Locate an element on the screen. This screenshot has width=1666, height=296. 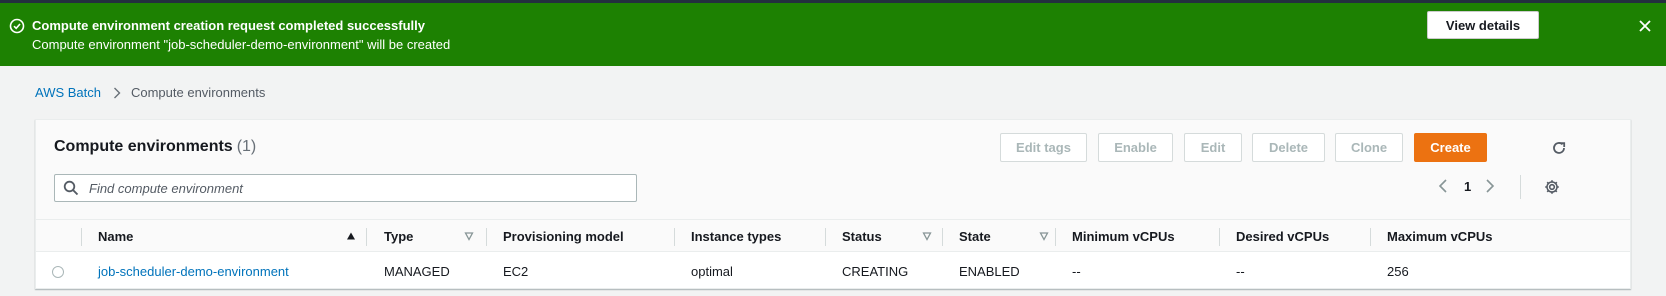
column-header-minimum-vcpus: Minimum vCPUs is located at coordinates (1123, 236).